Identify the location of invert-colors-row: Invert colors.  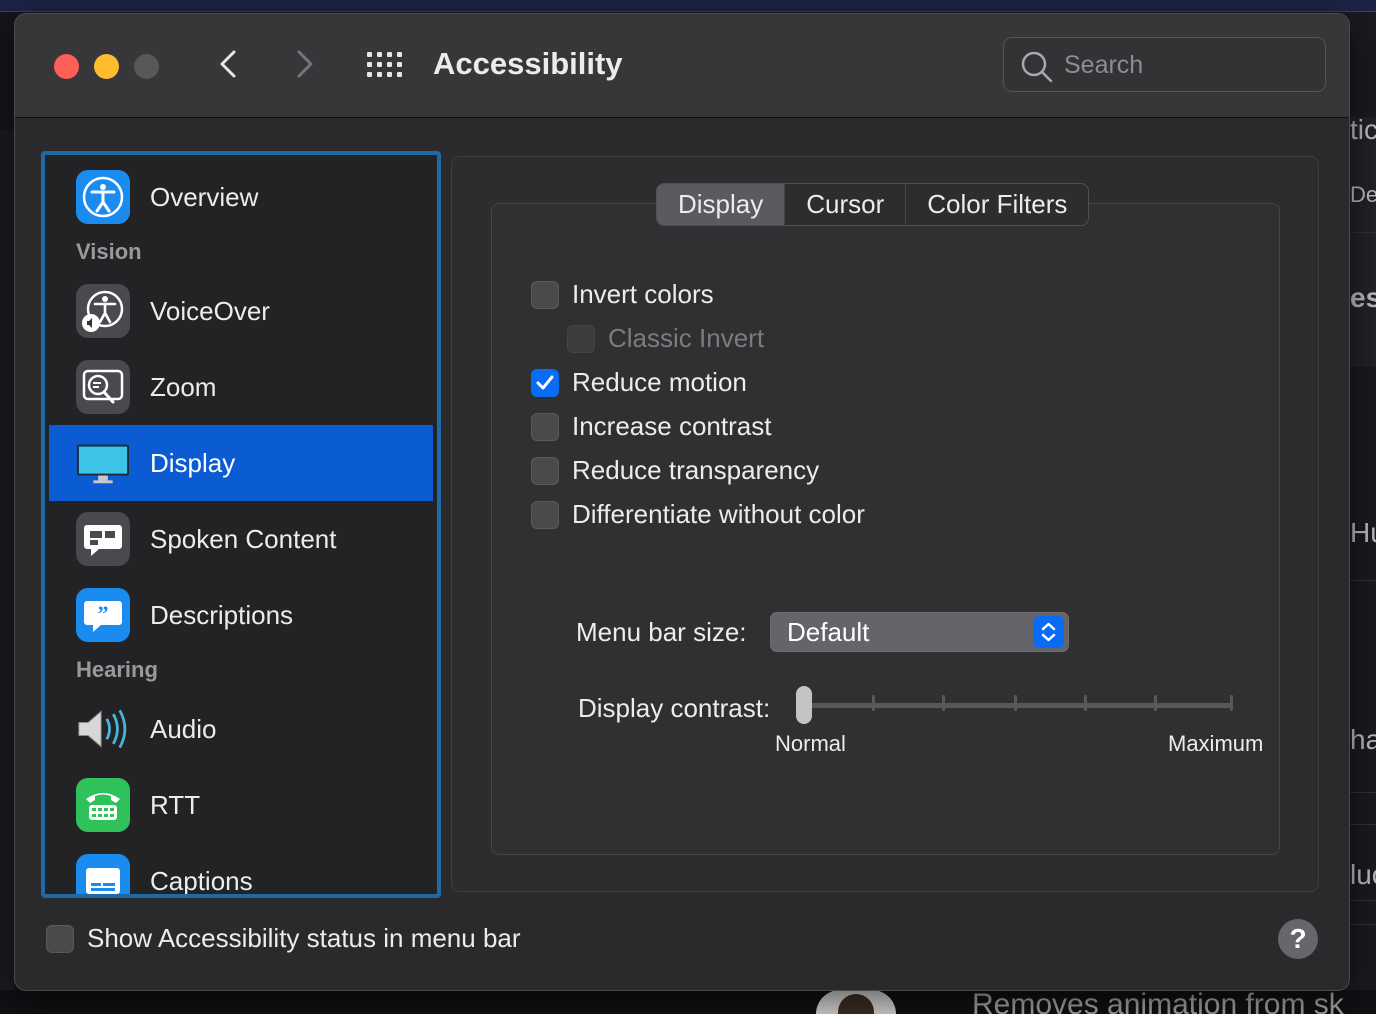
(622, 294).